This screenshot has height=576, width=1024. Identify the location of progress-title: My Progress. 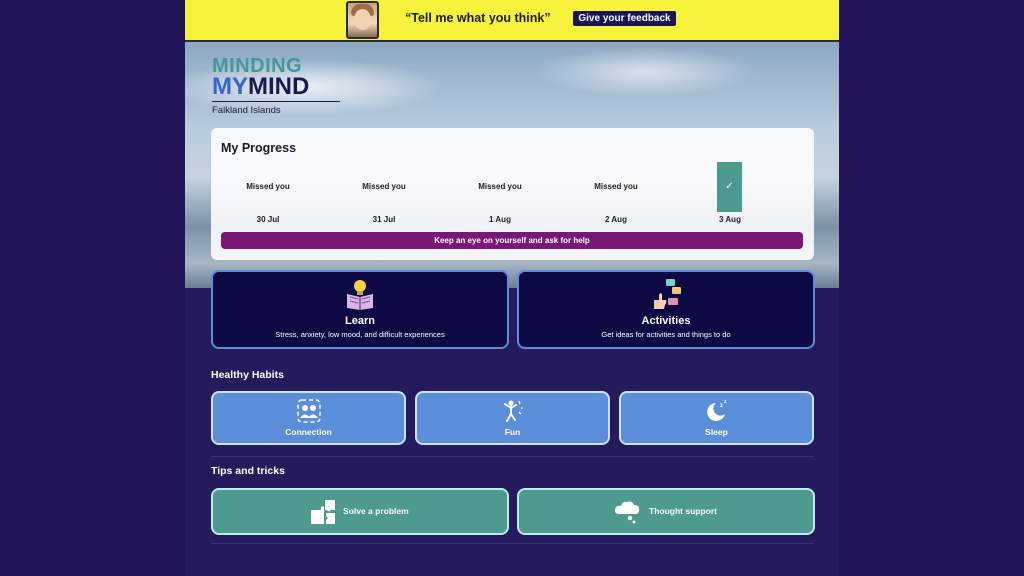
(259, 148).